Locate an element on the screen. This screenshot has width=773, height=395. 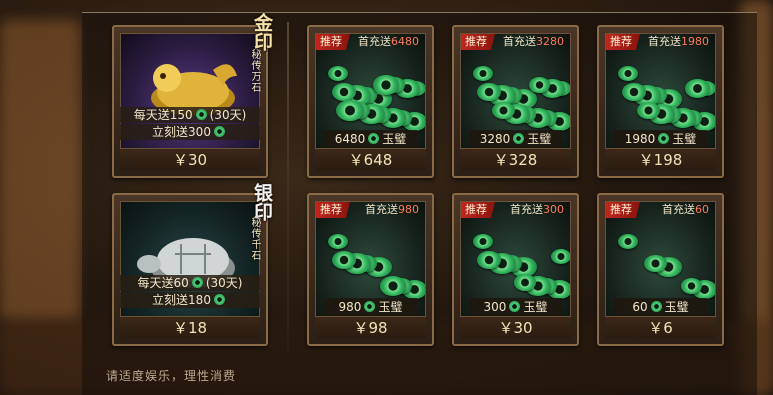
gold-seal-subtitle: 秘传万石 is located at coordinates (254, 71).